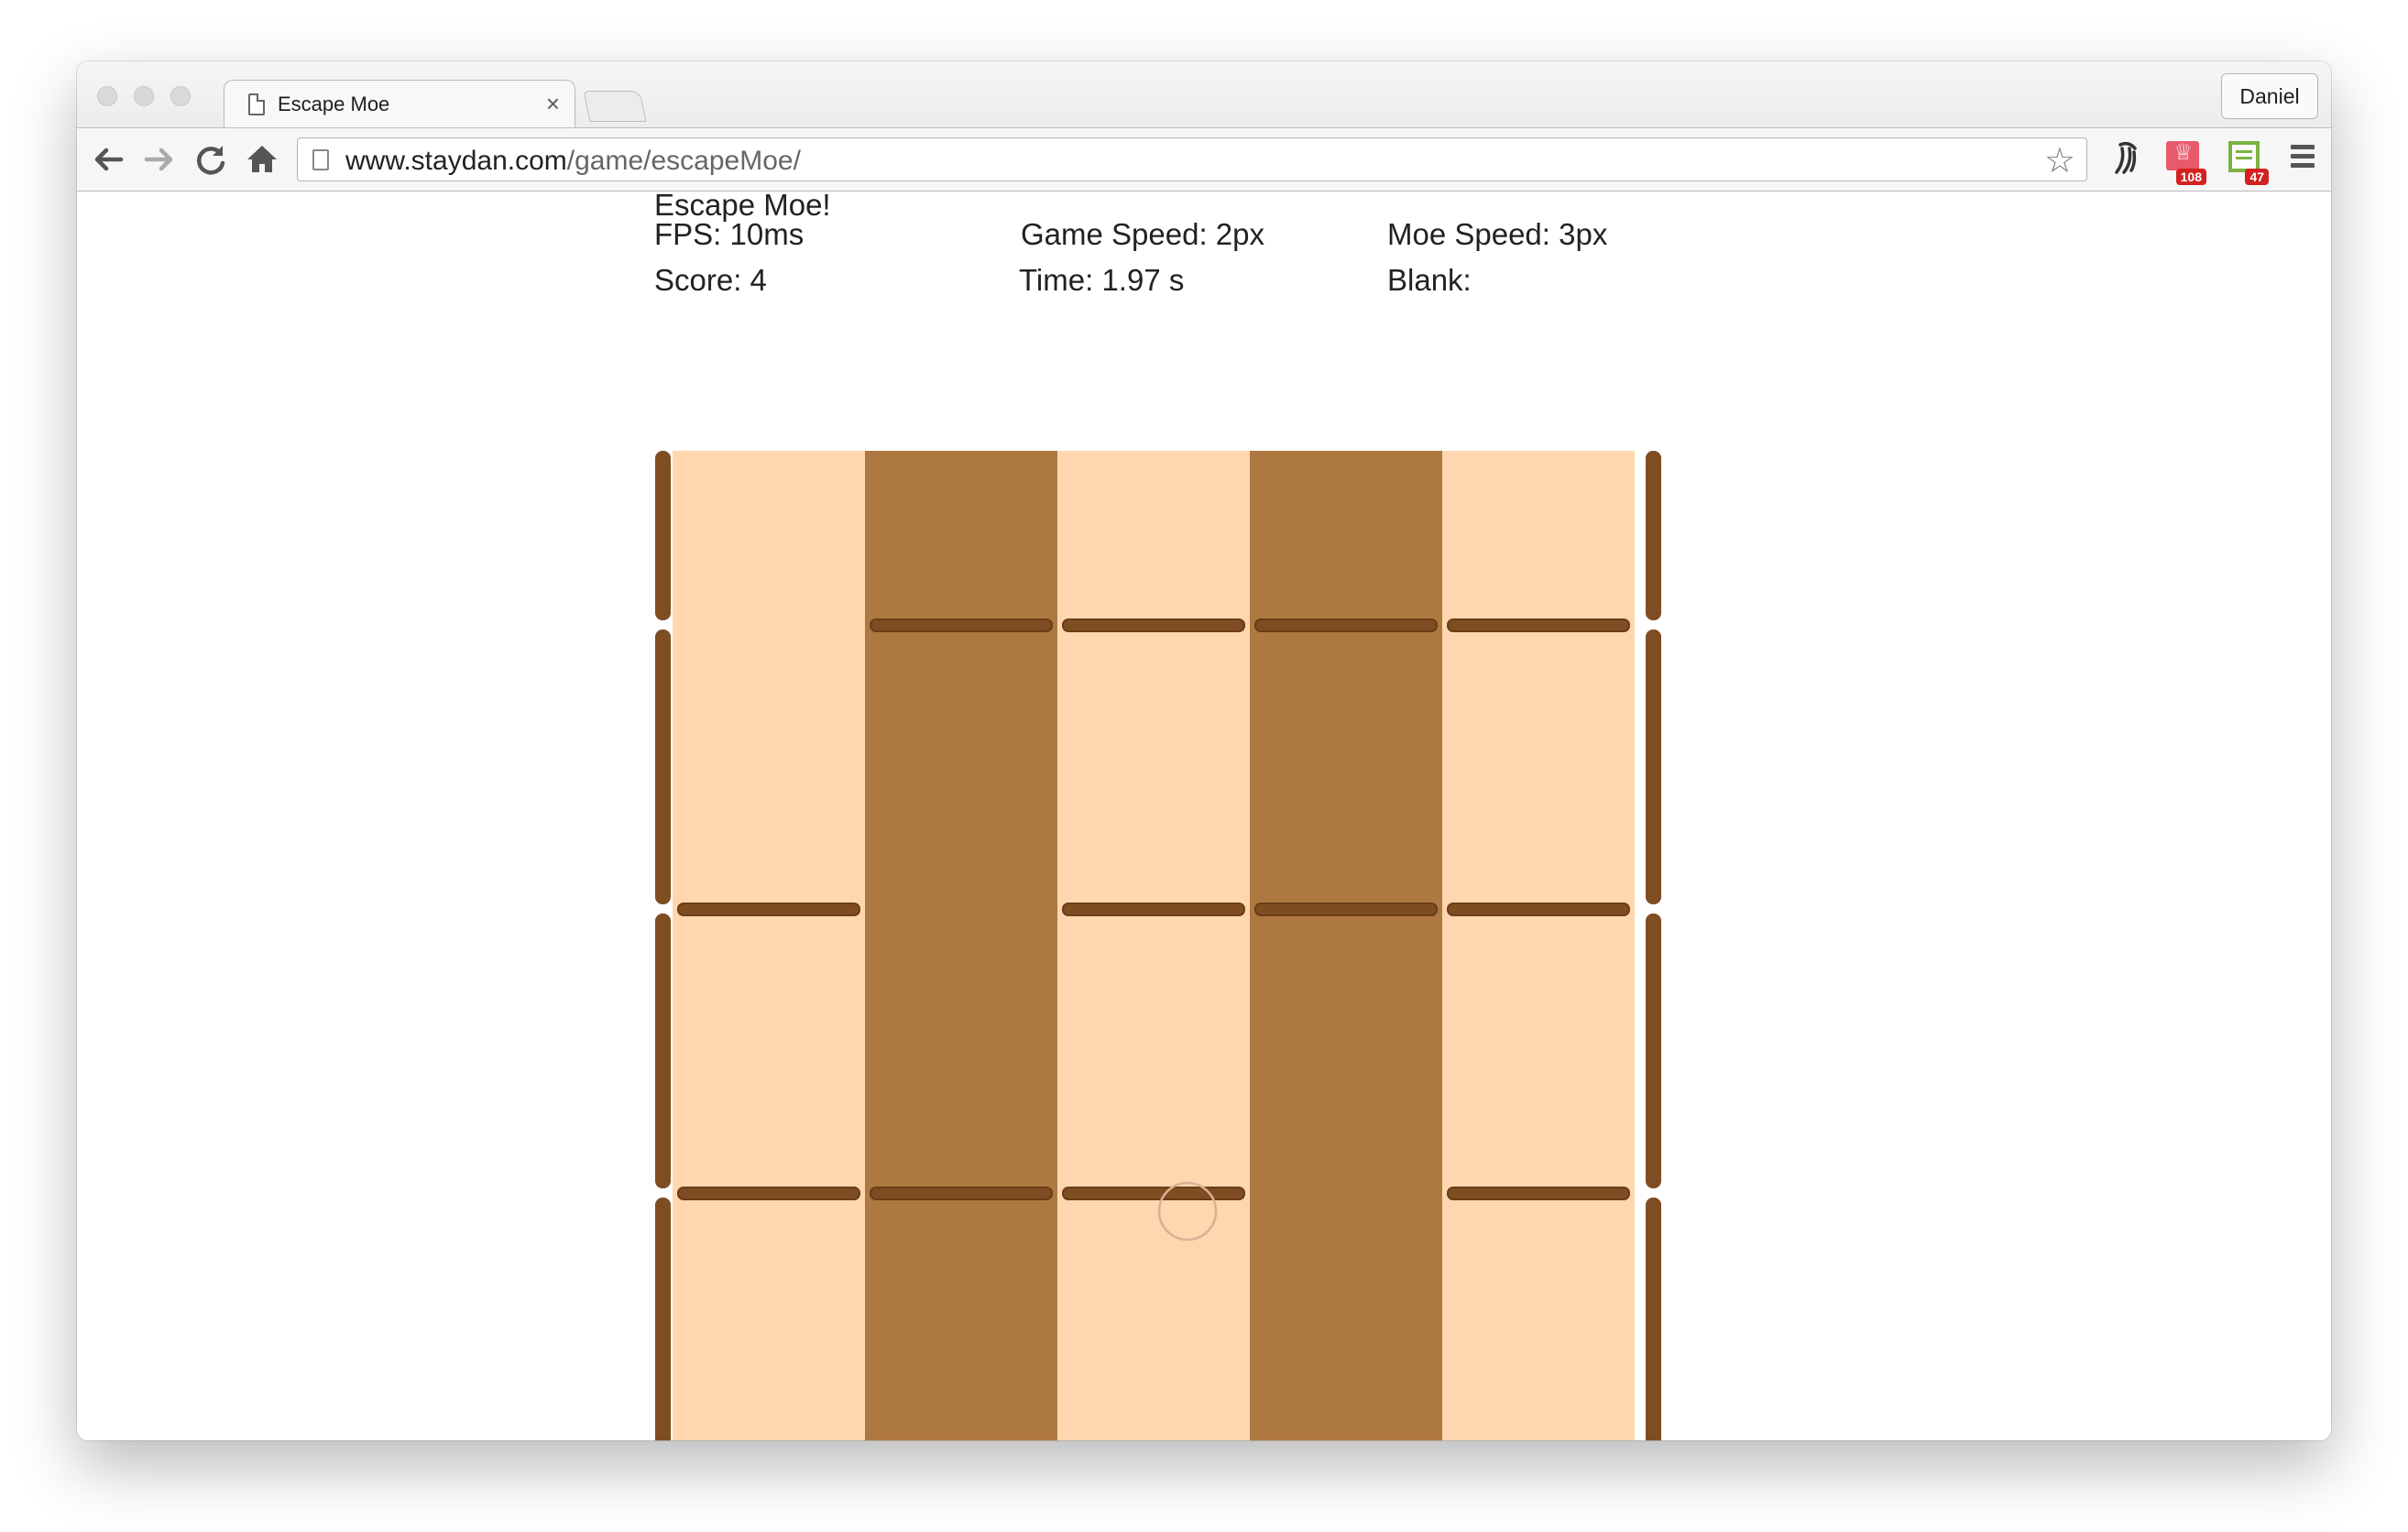 The width and height of the screenshot is (2408, 1532). I want to click on zoom-window-button, so click(181, 96).